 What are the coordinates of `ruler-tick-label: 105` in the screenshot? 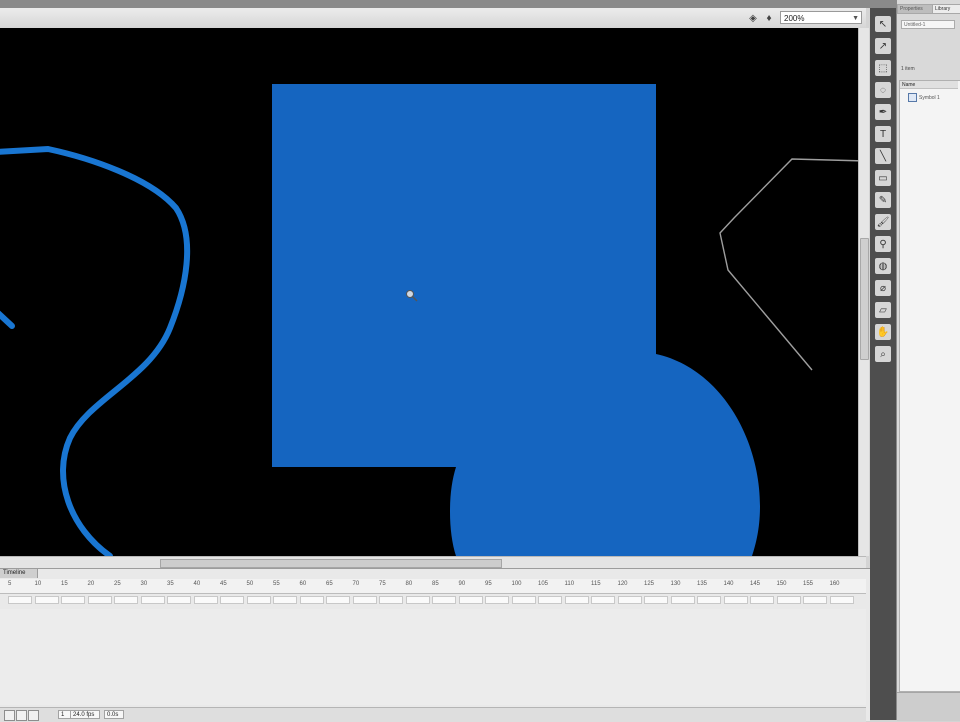 It's located at (543, 584).